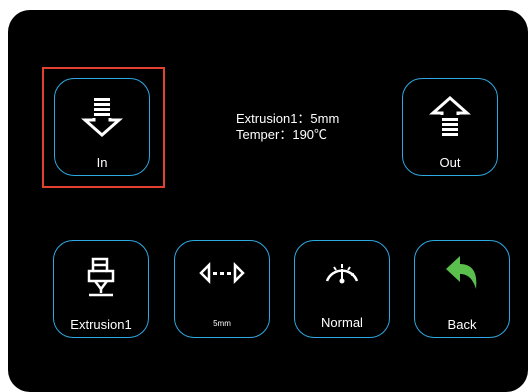 This screenshot has height=392, width=528. Describe the element at coordinates (450, 116) in the screenshot. I see `arrow-up-icon` at that location.